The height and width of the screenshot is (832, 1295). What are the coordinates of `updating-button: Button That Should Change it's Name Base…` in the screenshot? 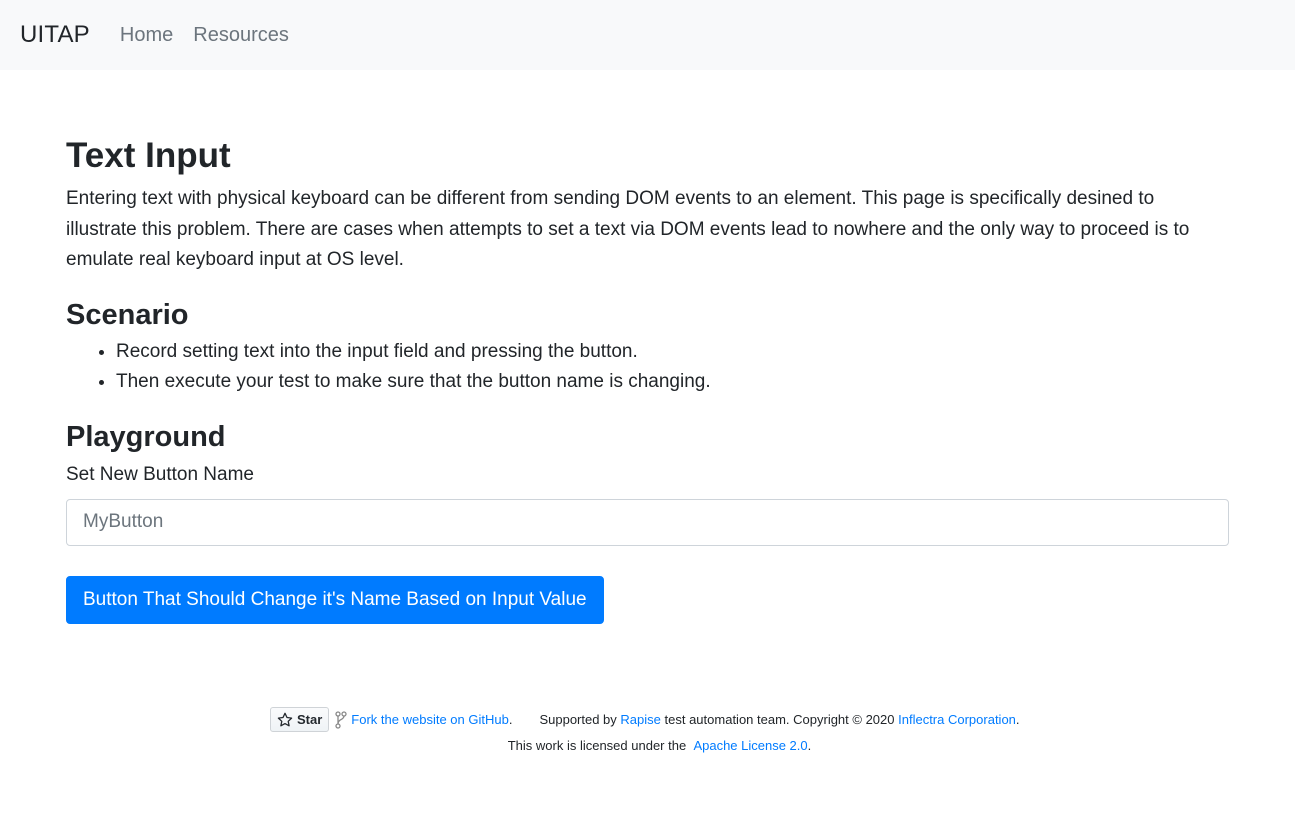 It's located at (335, 599).